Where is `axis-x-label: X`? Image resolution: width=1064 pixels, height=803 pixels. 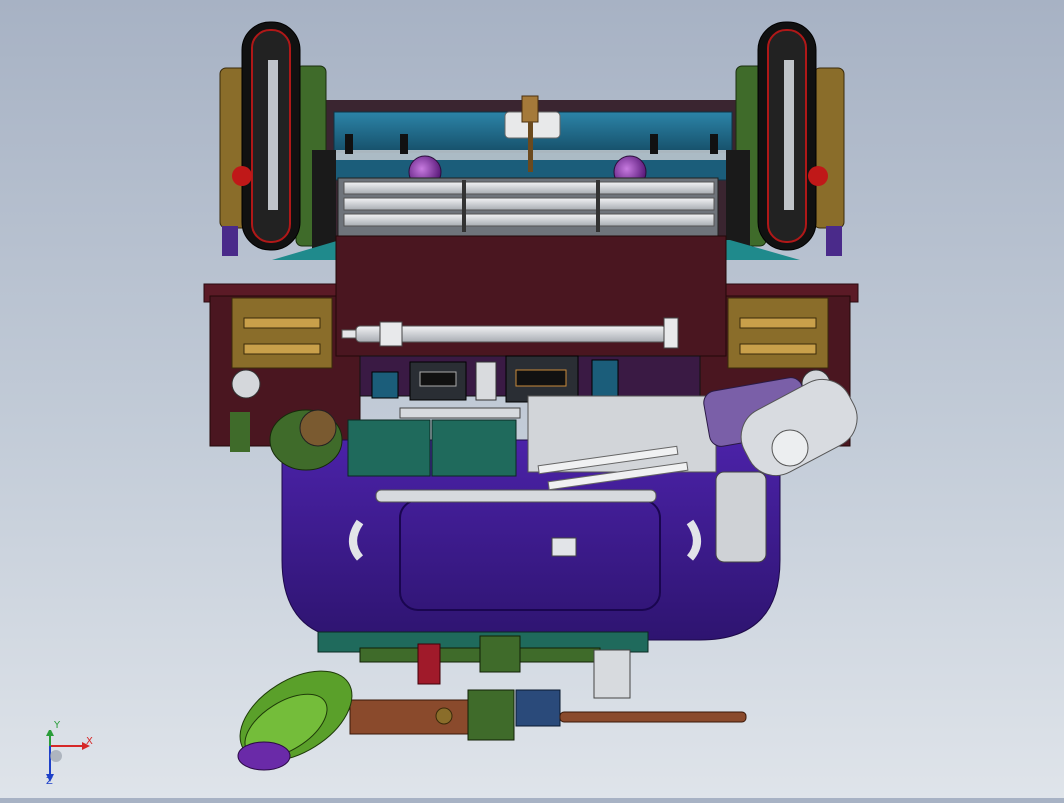 axis-x-label: X is located at coordinates (89, 741).